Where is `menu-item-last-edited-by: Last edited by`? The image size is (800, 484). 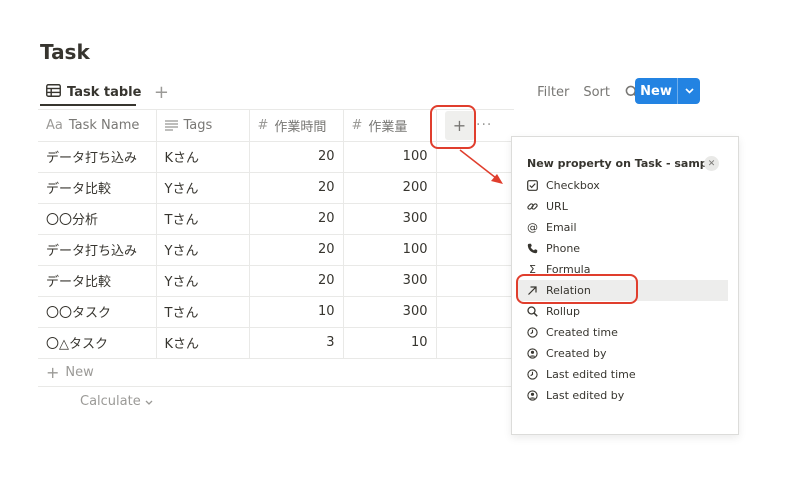 menu-item-last-edited-by: Last edited by is located at coordinates (623, 395).